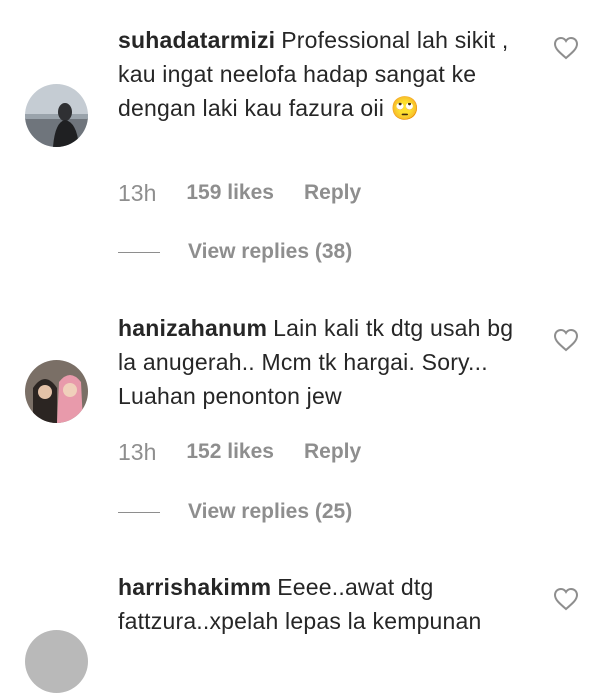 This screenshot has width=590, height=693. What do you see at coordinates (270, 512) in the screenshot?
I see `view-replies-button: View replies (25)` at bounding box center [270, 512].